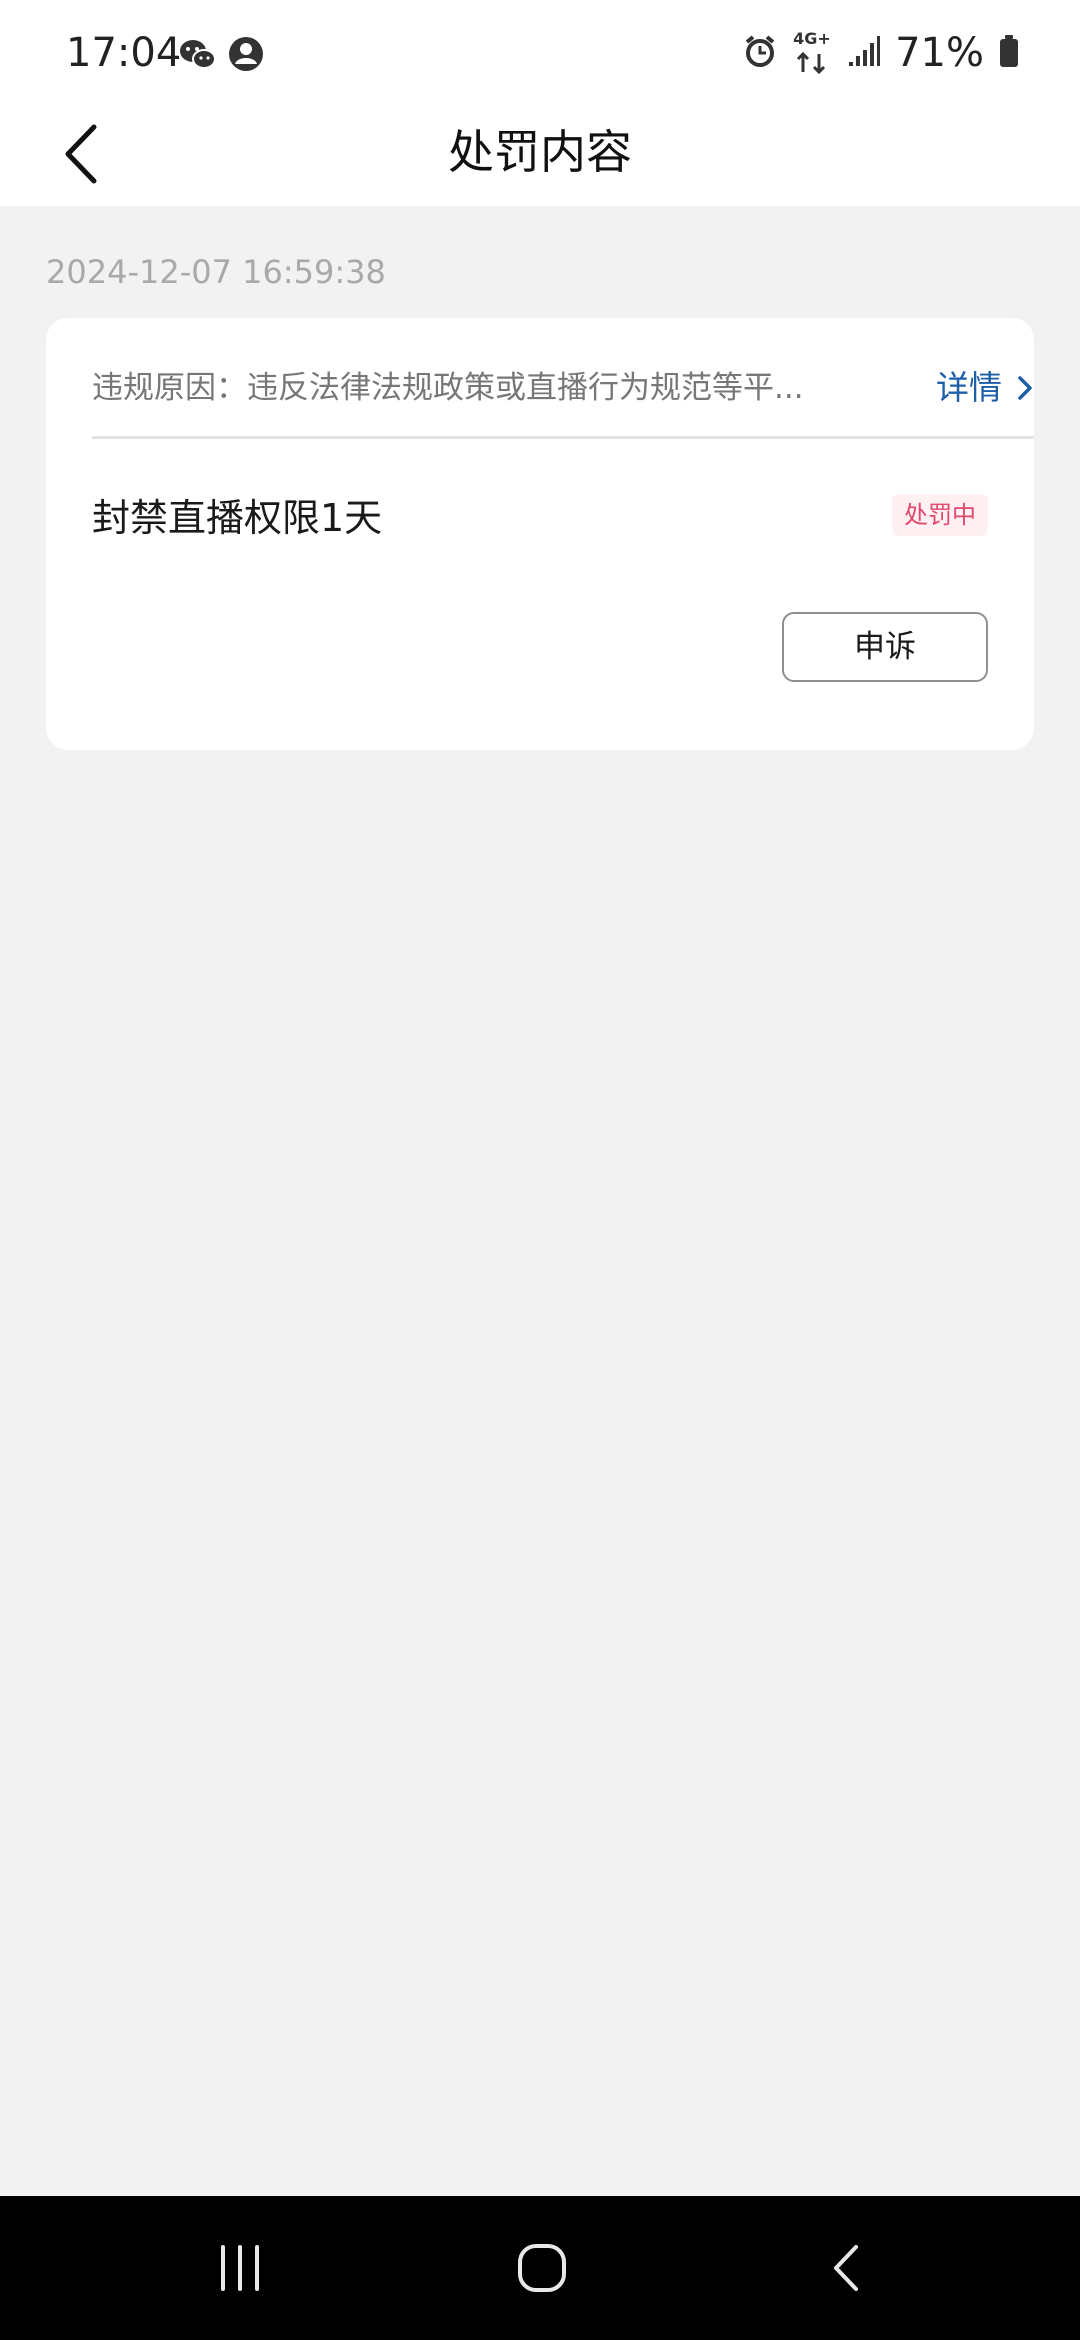 The width and height of the screenshot is (1080, 2340). Describe the element at coordinates (864, 53) in the screenshot. I see `signal-icon` at that location.